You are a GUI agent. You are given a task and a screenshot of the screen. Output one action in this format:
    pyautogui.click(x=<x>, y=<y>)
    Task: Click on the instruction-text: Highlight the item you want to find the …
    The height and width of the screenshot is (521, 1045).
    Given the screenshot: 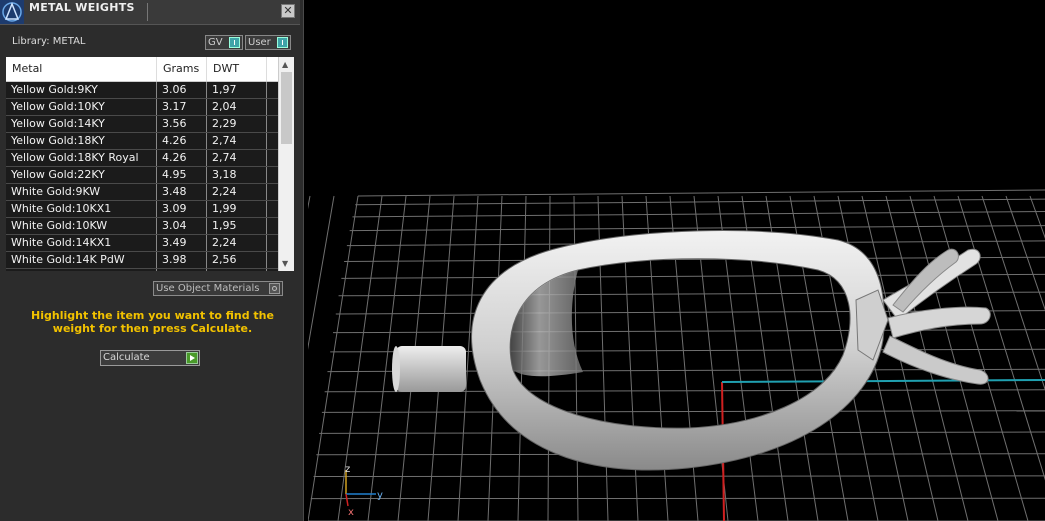 What is the action you would take?
    pyautogui.click(x=152, y=322)
    